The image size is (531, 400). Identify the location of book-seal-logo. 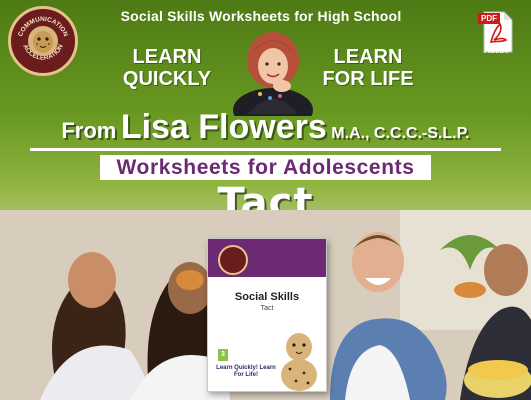
(233, 260).